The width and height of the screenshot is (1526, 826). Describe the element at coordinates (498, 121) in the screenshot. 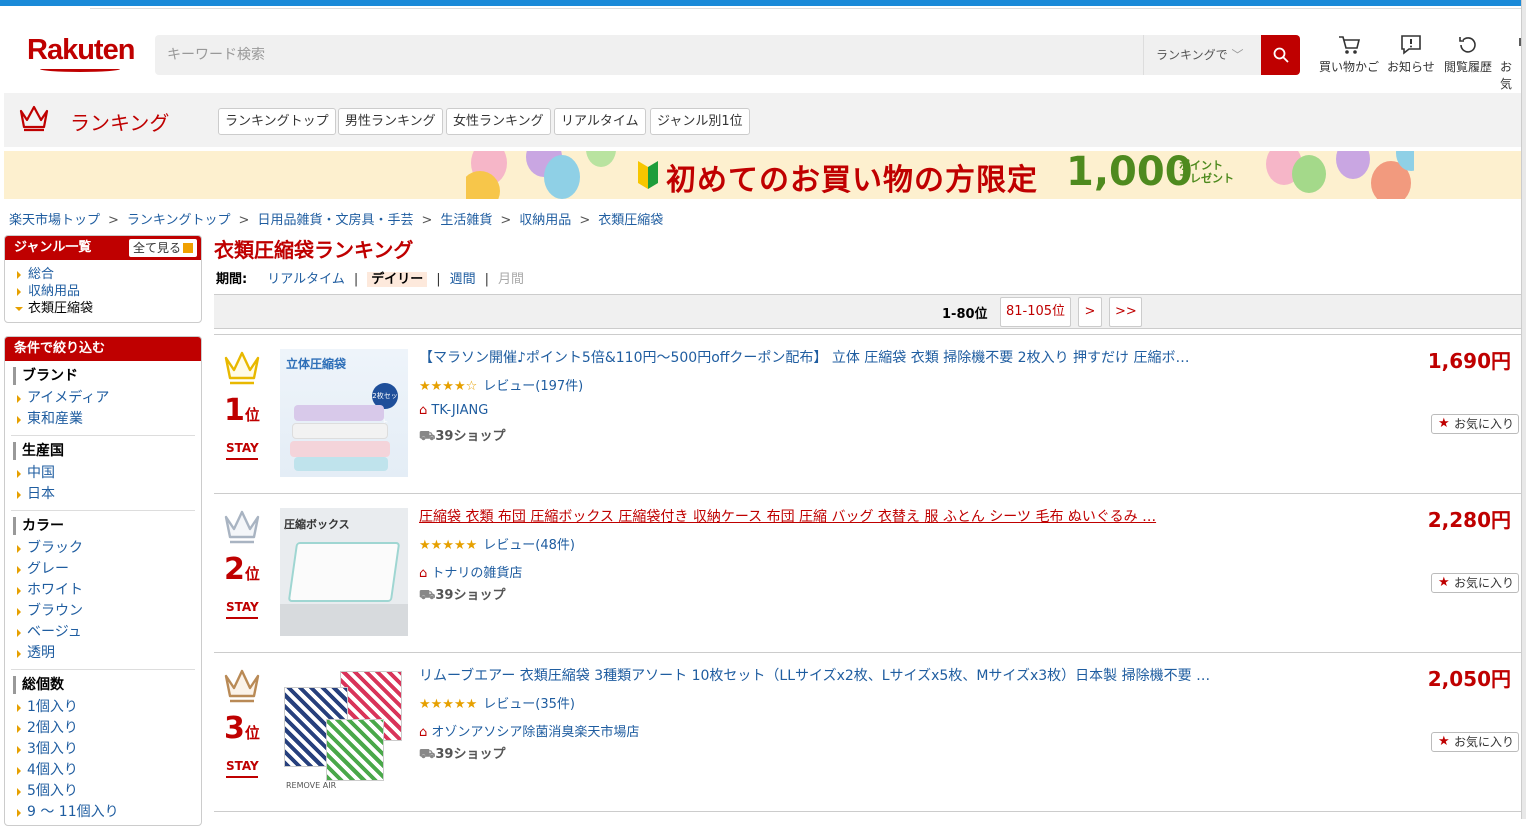

I see `tab-female-ranking: 女性ランキング` at that location.